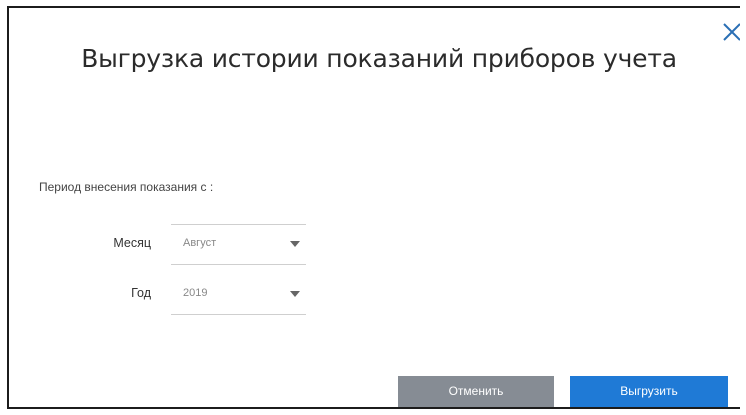 The height and width of the screenshot is (415, 746). What do you see at coordinates (195, 293) in the screenshot?
I see `year-select-value: 2019` at bounding box center [195, 293].